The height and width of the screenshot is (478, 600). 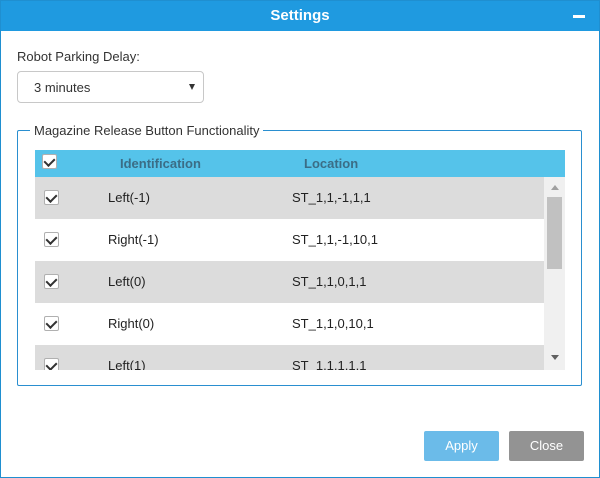 What do you see at coordinates (329, 281) in the screenshot?
I see `cell-location: ST_1,1,0,1,1` at bounding box center [329, 281].